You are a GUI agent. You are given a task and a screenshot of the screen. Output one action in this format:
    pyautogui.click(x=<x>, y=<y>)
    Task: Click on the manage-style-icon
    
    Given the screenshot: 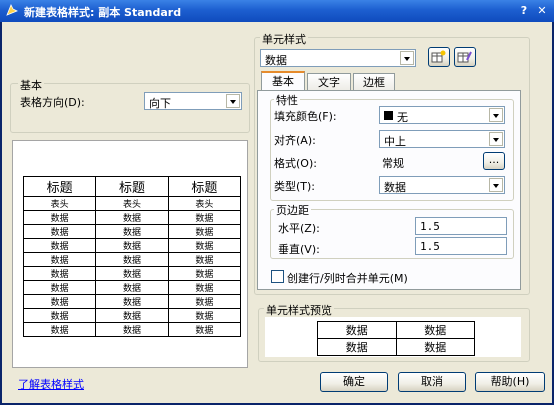 What is the action you would take?
    pyautogui.click(x=464, y=57)
    